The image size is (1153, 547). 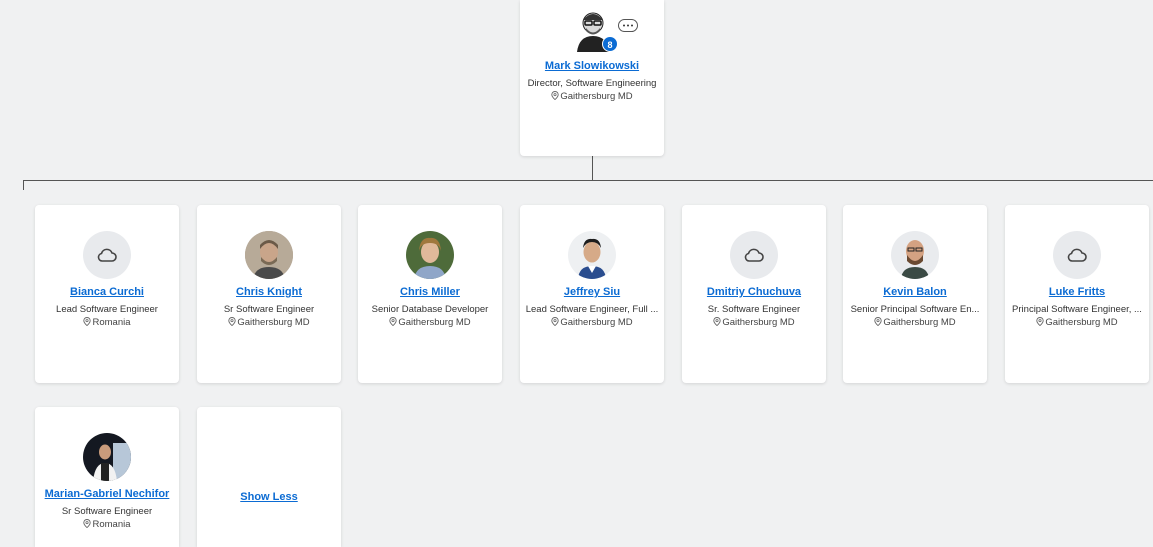 I want to click on manager-location: Gaithersburg MD, so click(x=592, y=96).